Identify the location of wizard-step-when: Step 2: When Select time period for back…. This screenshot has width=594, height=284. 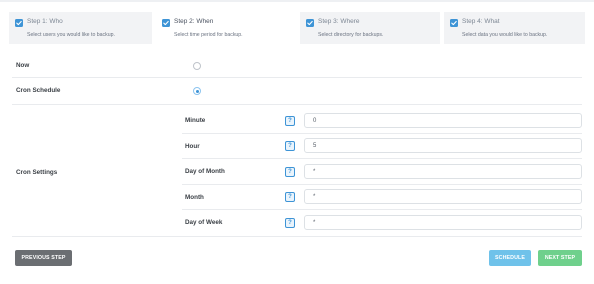
(228, 28).